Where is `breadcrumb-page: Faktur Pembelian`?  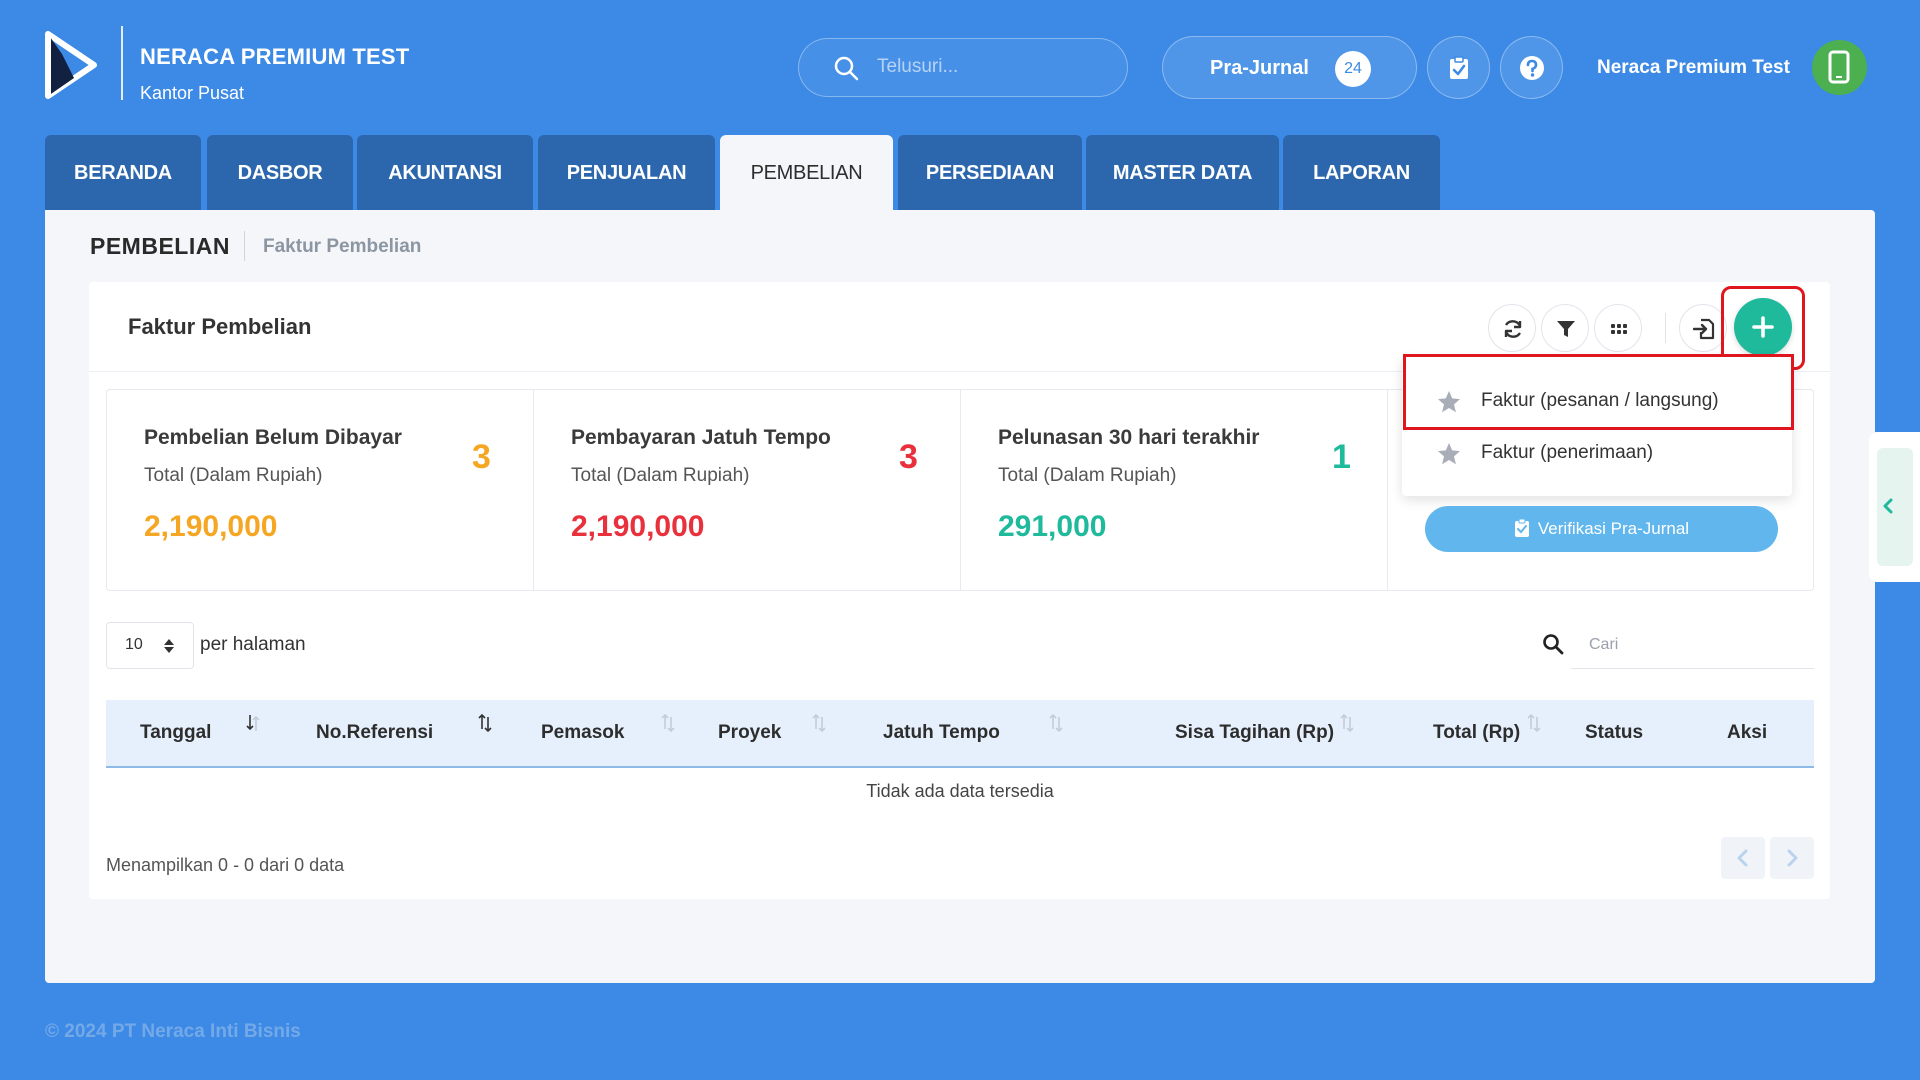 breadcrumb-page: Faktur Pembelian is located at coordinates (342, 247).